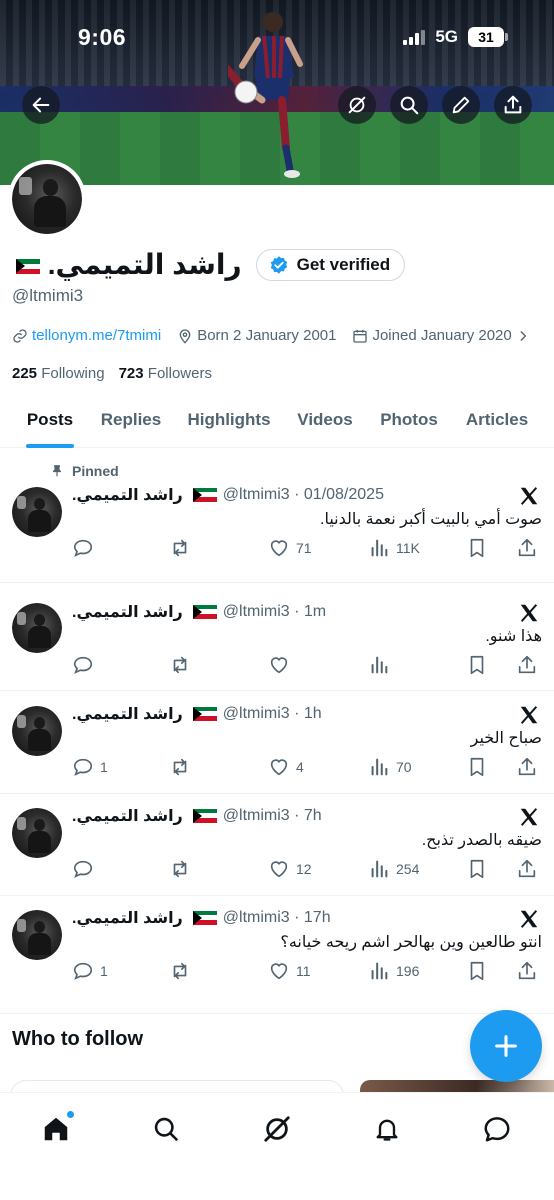 This screenshot has height=1200, width=554. I want to click on notification-dot, so click(70, 1114).